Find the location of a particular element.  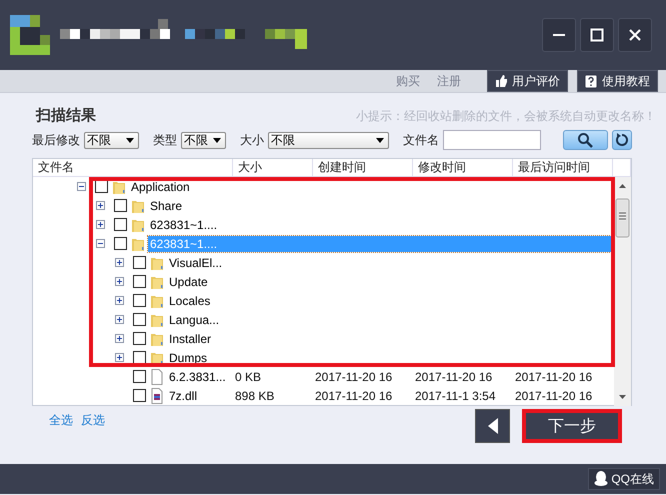

filter-label: 大小 is located at coordinates (252, 140).